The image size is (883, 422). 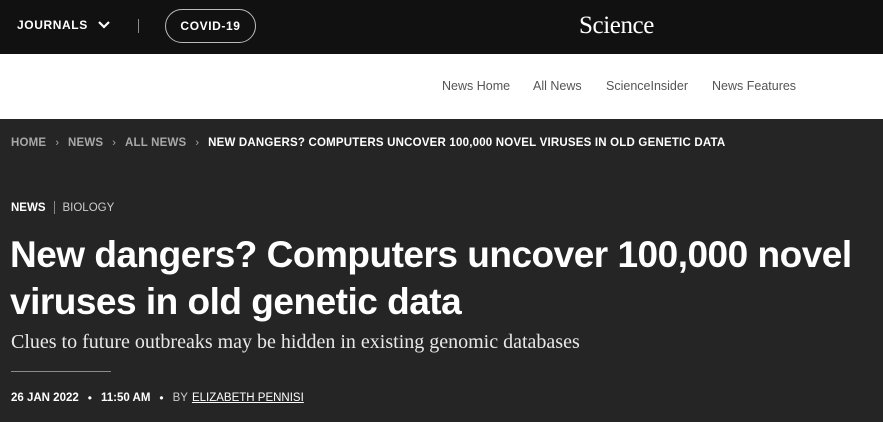 I want to click on byline-prefix: BY, so click(x=180, y=398).